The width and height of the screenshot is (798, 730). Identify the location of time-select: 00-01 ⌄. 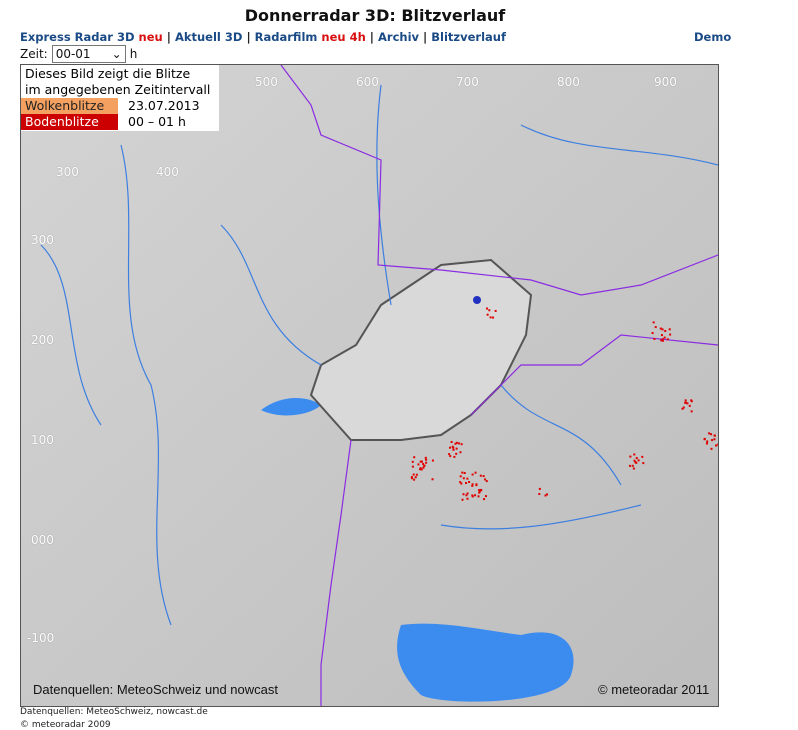
(88, 54).